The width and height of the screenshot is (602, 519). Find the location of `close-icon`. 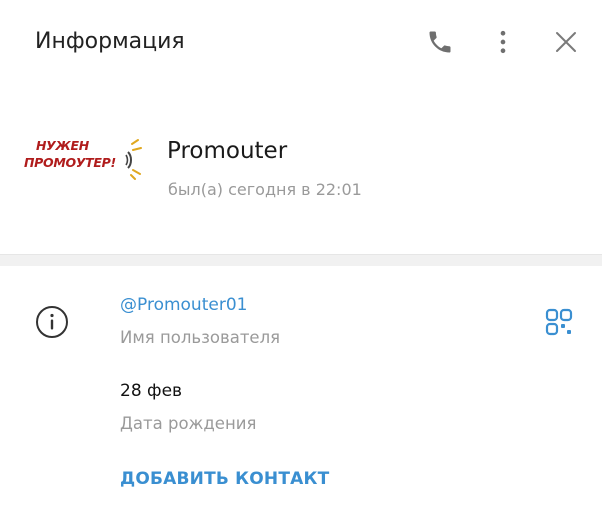

close-icon is located at coordinates (566, 42).